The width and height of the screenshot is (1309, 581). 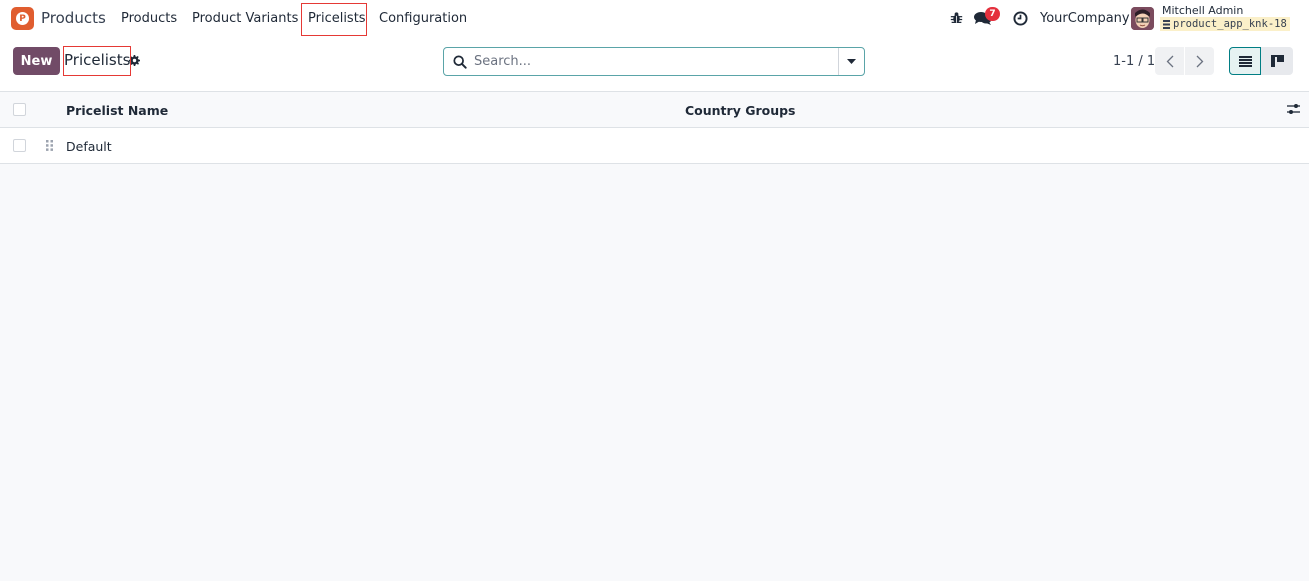 I want to click on gear-icon, so click(x=134, y=62).